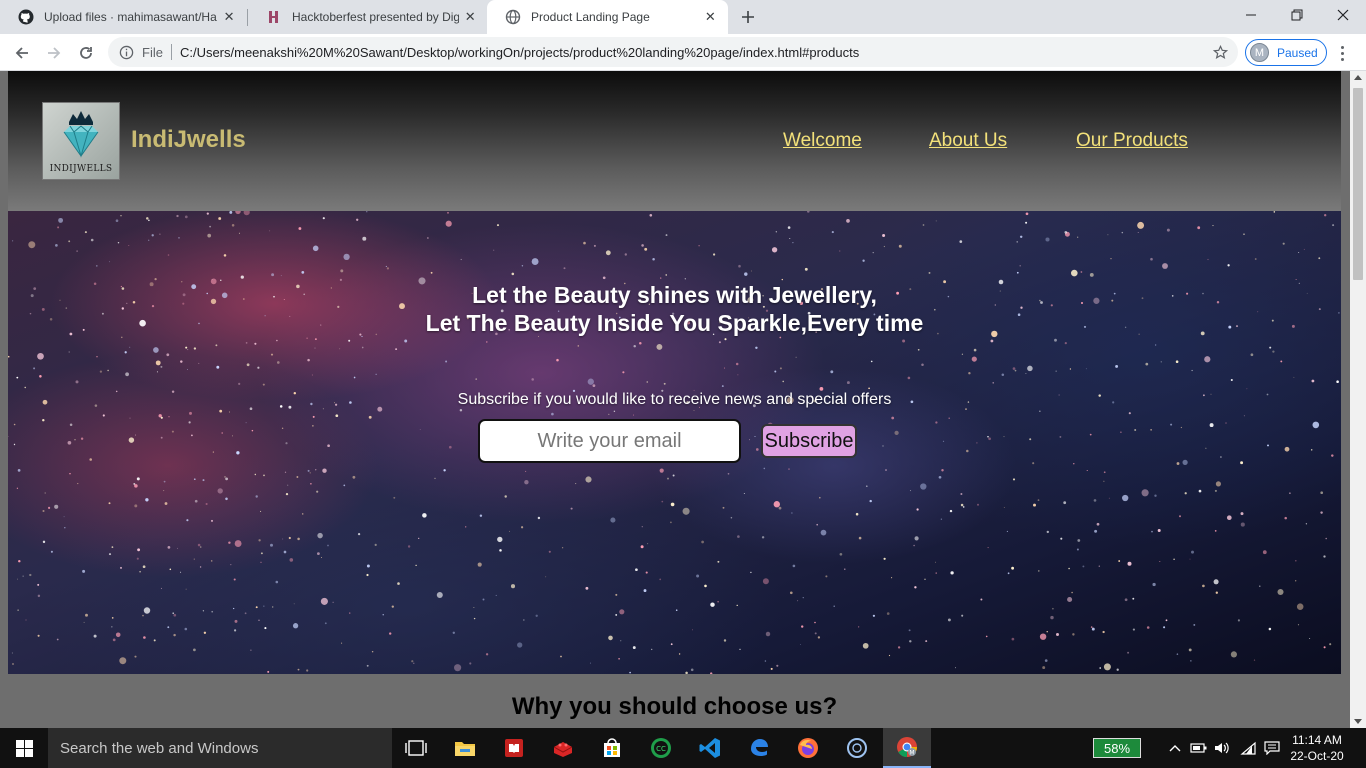 The image size is (1366, 768). What do you see at coordinates (81, 169) in the screenshot?
I see `logo-text: INDIJWELLS` at bounding box center [81, 169].